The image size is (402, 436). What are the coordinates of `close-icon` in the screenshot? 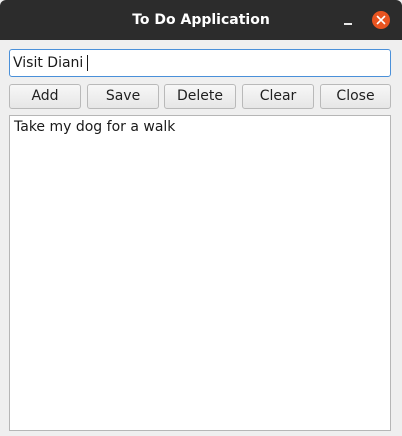 It's located at (381, 20).